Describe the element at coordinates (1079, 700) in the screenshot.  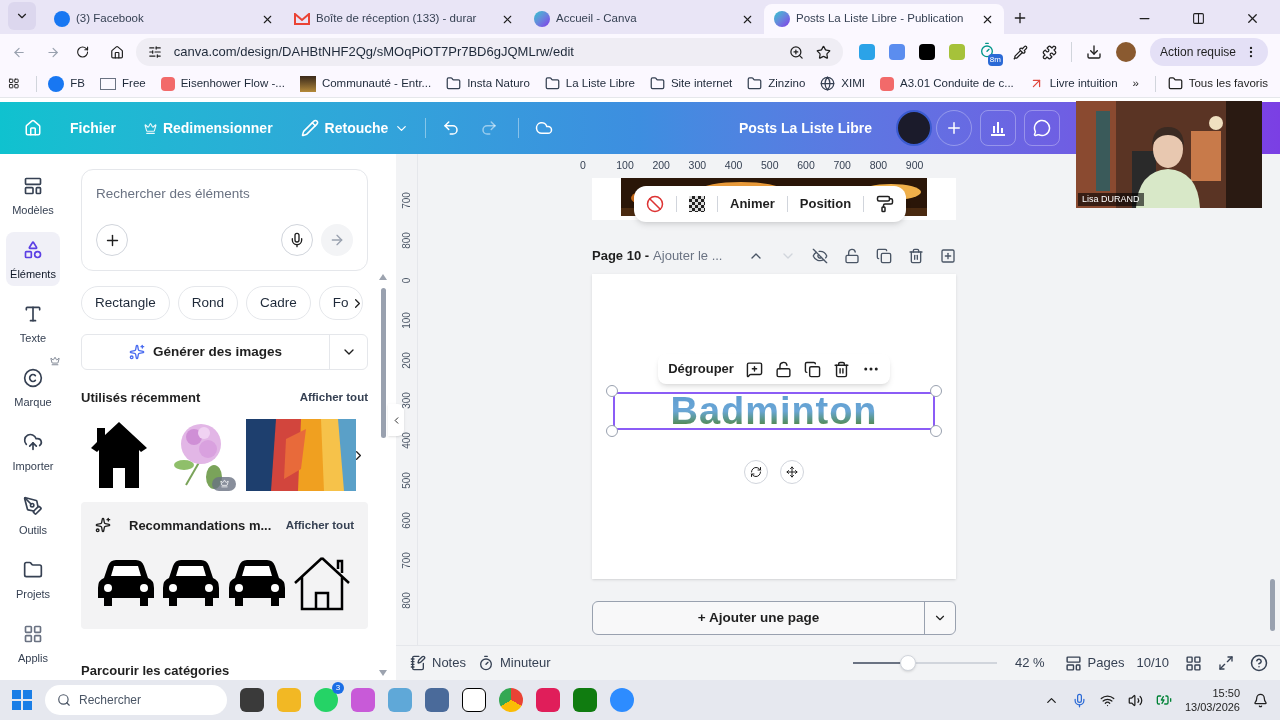
I see `microphone-icon` at that location.